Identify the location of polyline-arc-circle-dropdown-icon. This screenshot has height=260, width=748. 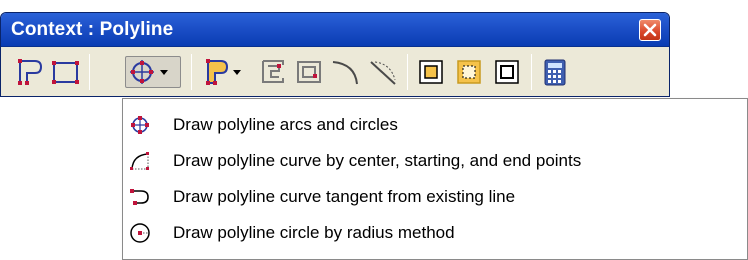
(149, 72).